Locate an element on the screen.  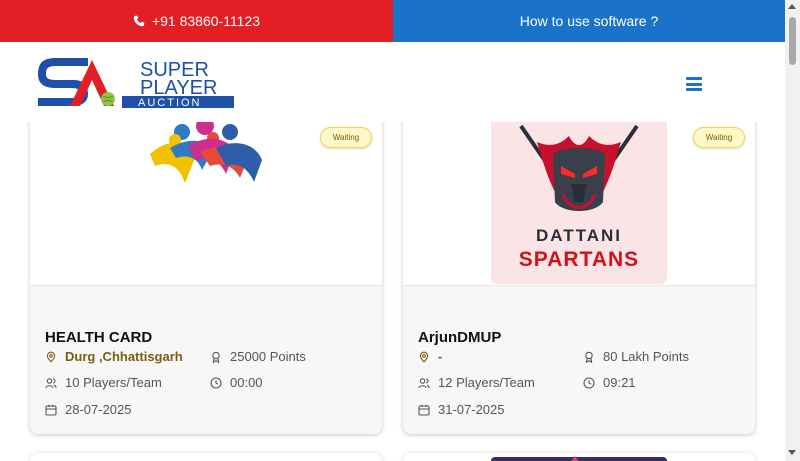
time: 09:21 is located at coordinates (609, 382).